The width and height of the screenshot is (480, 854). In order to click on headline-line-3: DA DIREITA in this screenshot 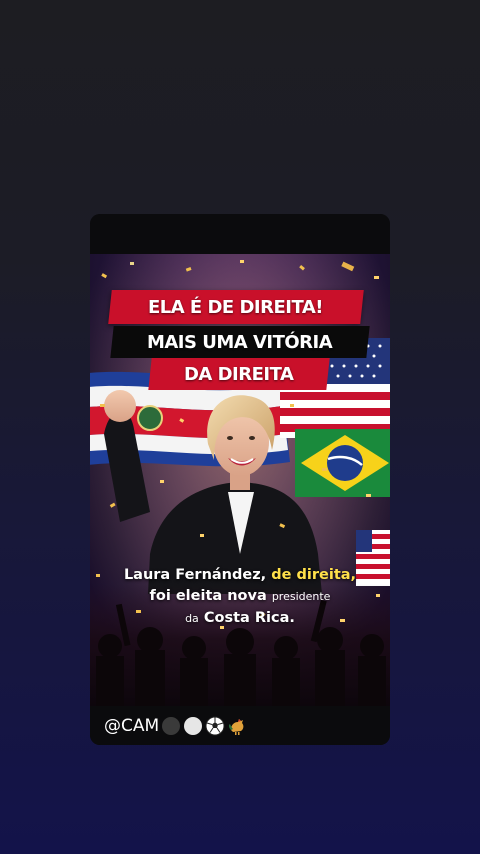, I will do `click(239, 374)`.